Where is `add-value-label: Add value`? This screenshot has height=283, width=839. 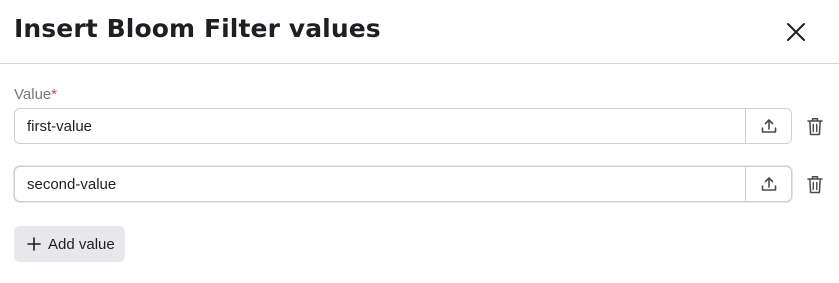 add-value-label: Add value is located at coordinates (81, 244).